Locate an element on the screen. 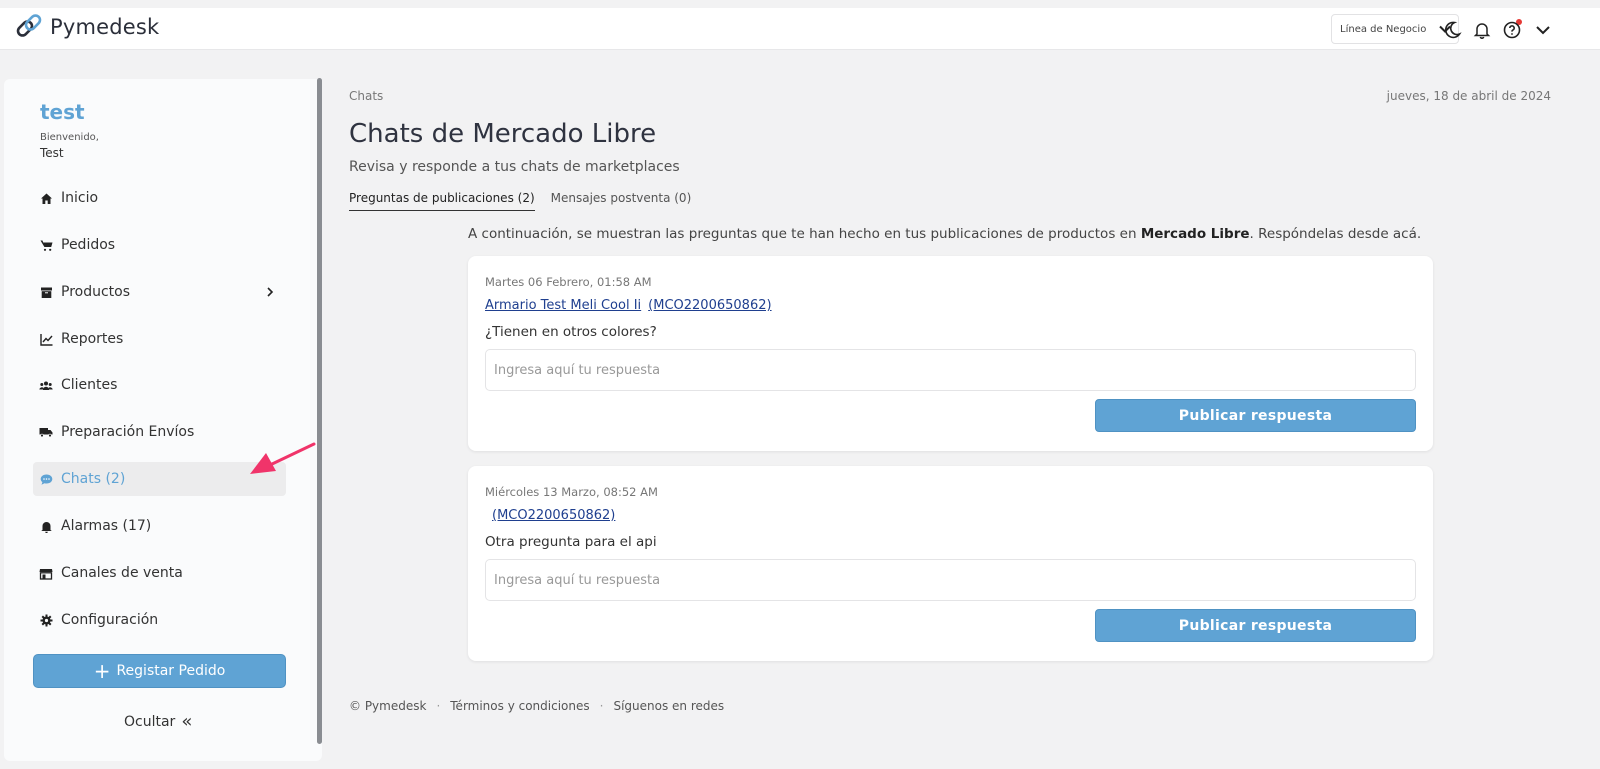  sidebar-item-label: Chats (2) is located at coordinates (93, 479).